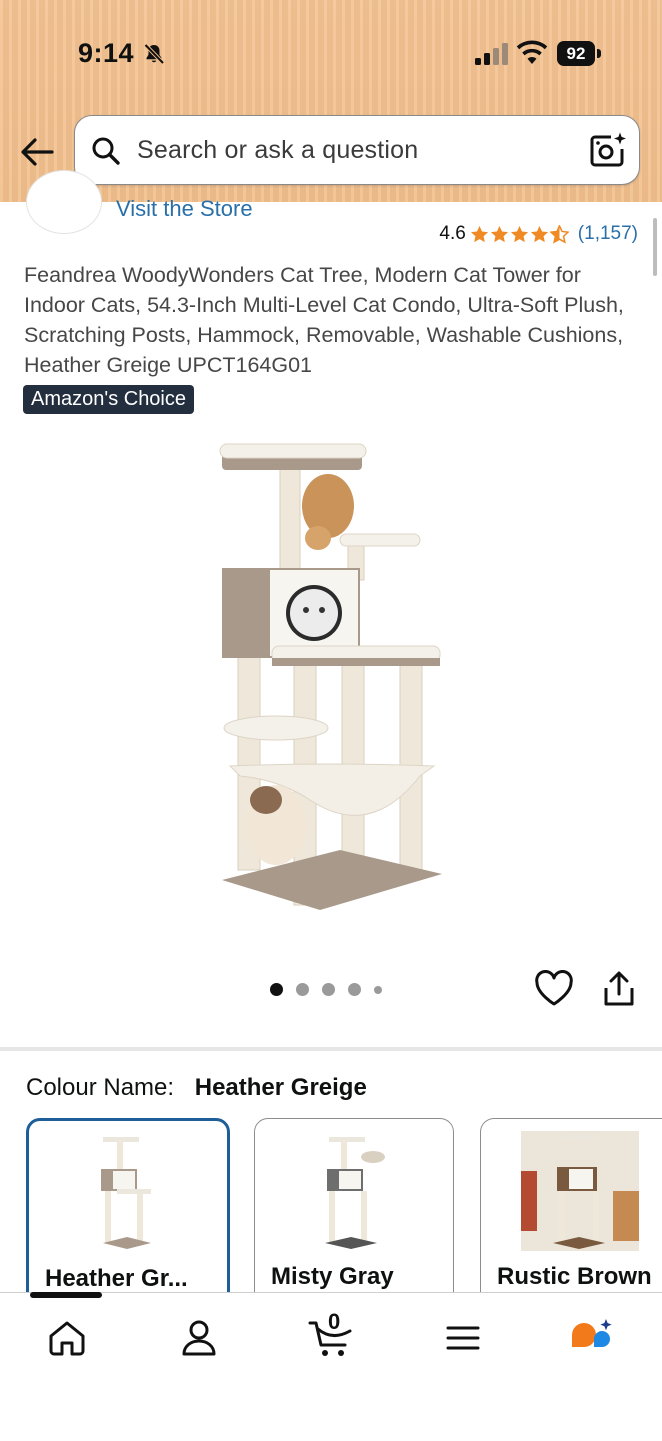 Image resolution: width=662 pixels, height=1441 pixels. What do you see at coordinates (452, 233) in the screenshot?
I see `rating-value: 4.6` at bounding box center [452, 233].